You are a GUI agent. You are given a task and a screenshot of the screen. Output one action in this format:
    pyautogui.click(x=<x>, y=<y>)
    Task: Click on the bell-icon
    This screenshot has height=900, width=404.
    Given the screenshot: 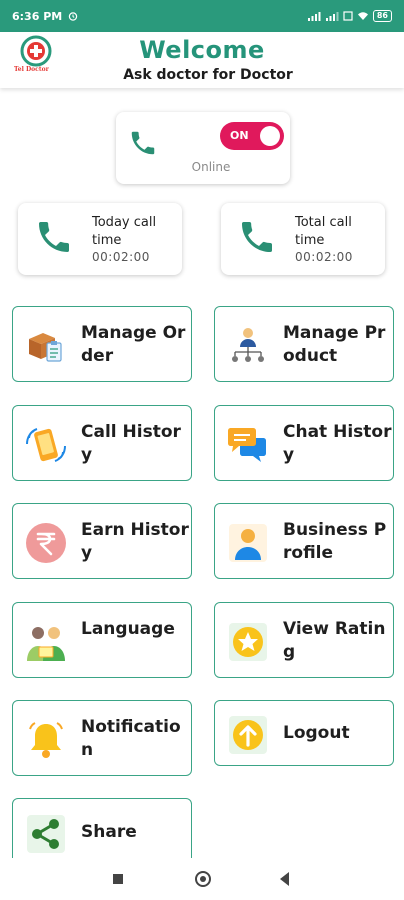 What is the action you would take?
    pyautogui.click(x=46, y=740)
    